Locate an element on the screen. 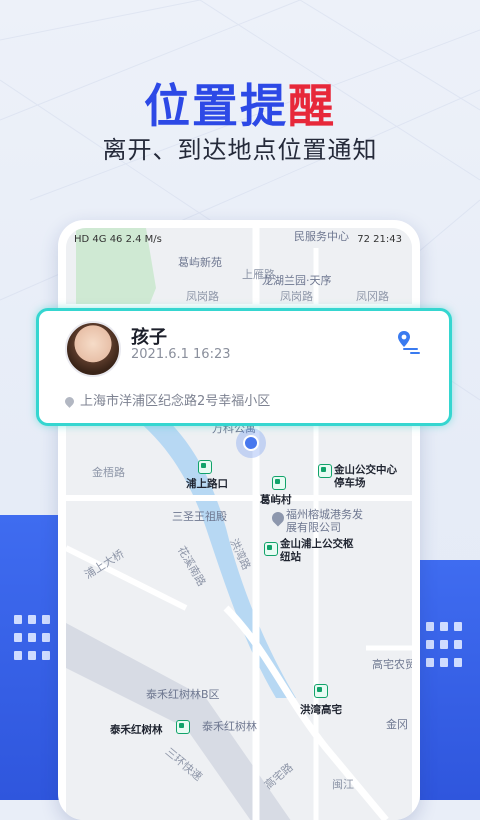 This screenshot has width=480, height=820. status-bar: HD 4G 46 2.4 M/s 72 21:43 is located at coordinates (239, 240).